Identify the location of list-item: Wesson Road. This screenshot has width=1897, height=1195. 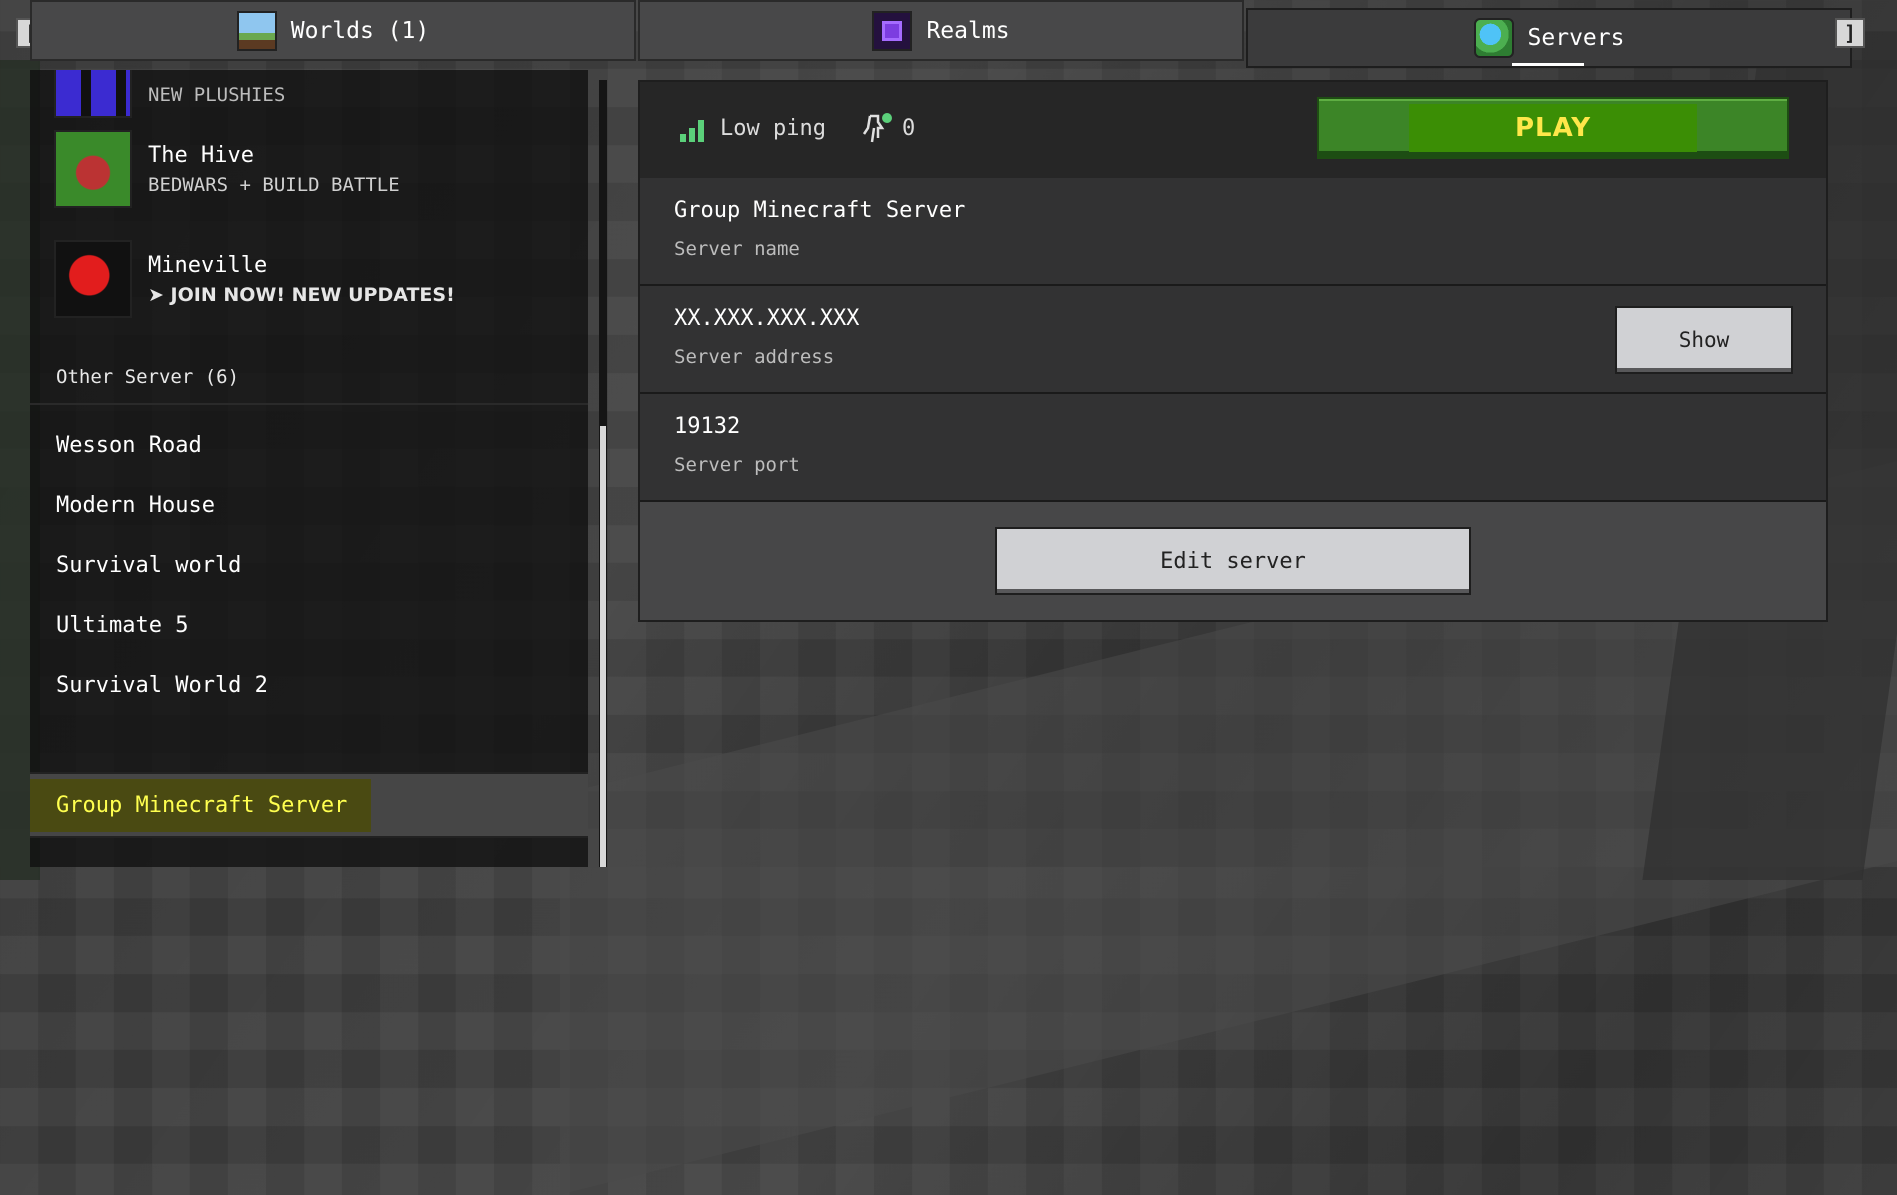
(309, 445).